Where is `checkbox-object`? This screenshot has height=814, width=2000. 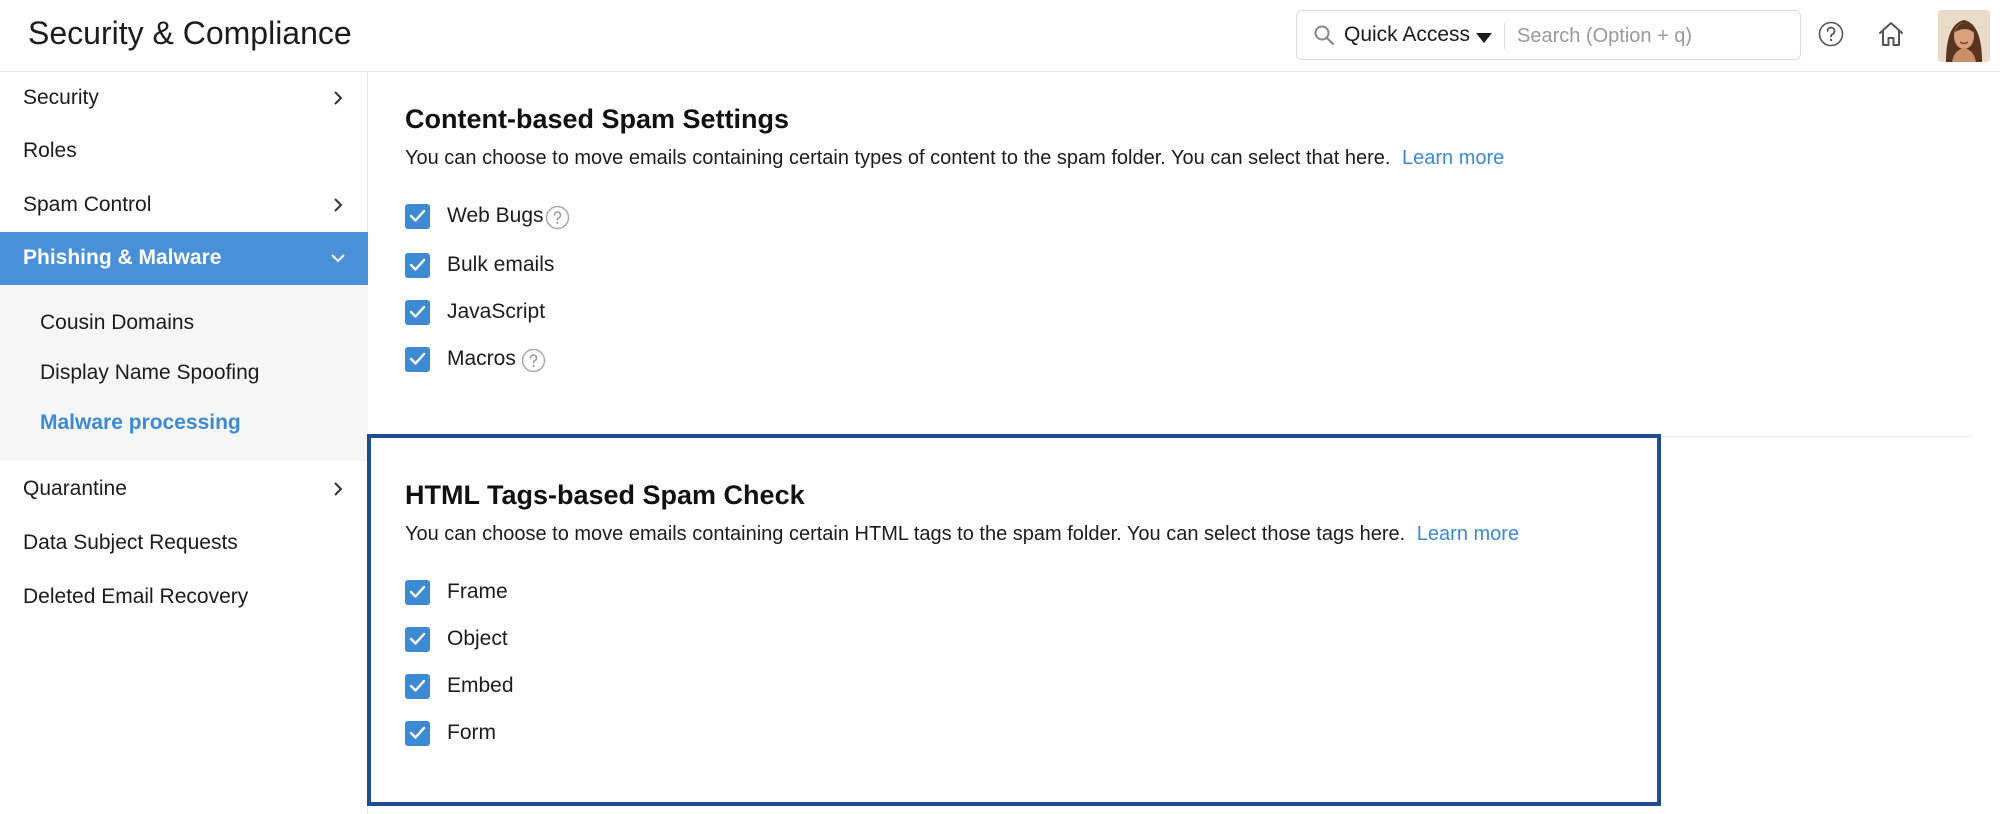 checkbox-object is located at coordinates (417, 639).